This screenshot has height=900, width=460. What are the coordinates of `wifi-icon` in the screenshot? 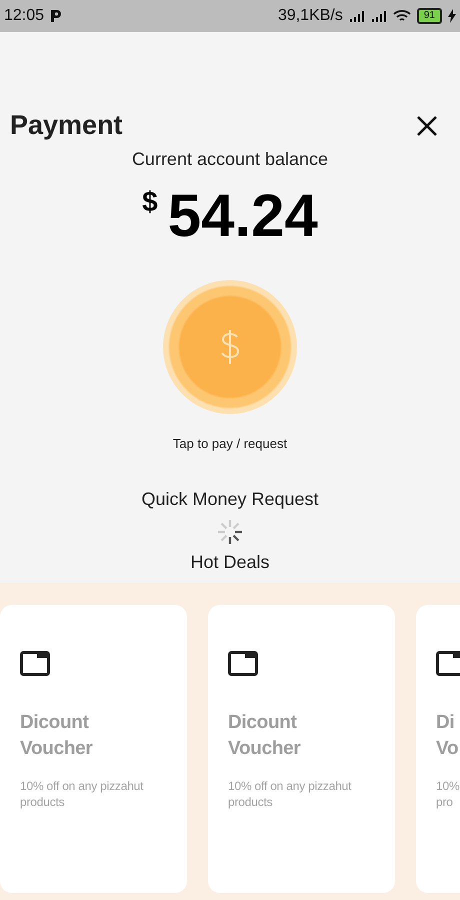 It's located at (401, 16).